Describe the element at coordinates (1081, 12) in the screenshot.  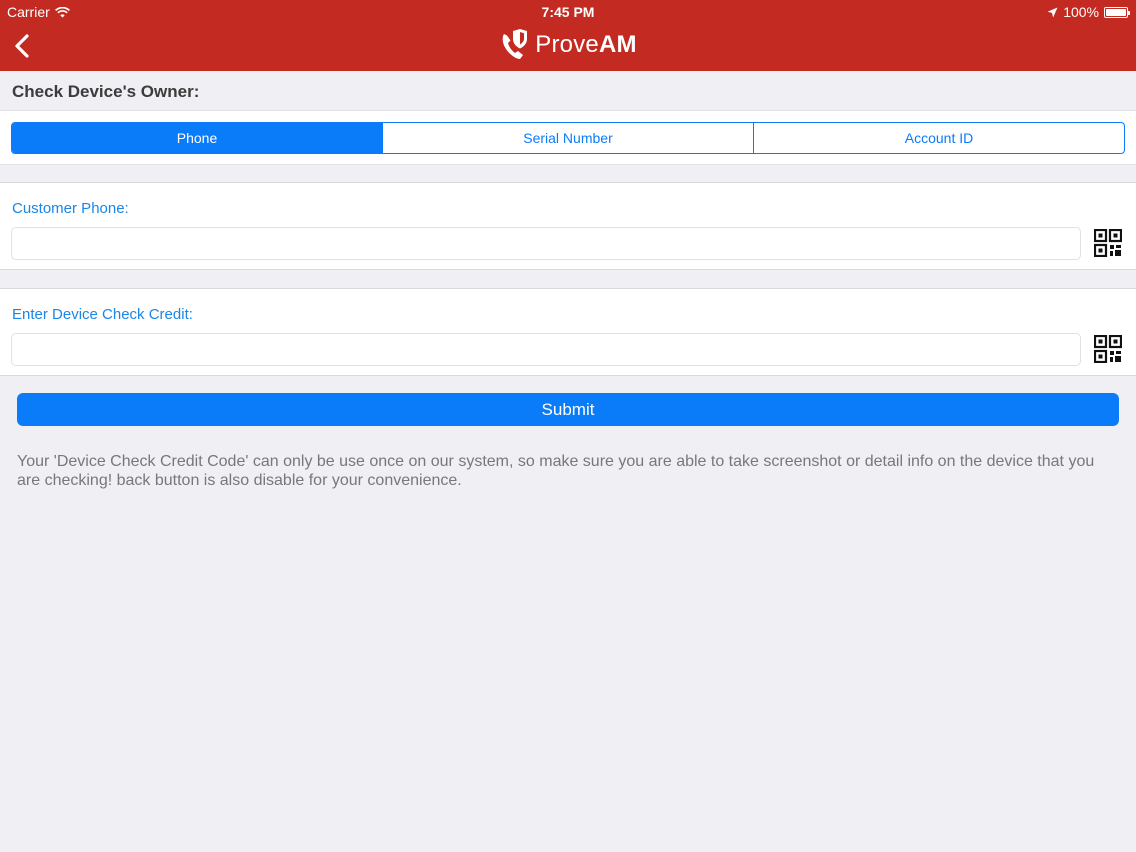
I see `battery-percent: 100%` at that location.